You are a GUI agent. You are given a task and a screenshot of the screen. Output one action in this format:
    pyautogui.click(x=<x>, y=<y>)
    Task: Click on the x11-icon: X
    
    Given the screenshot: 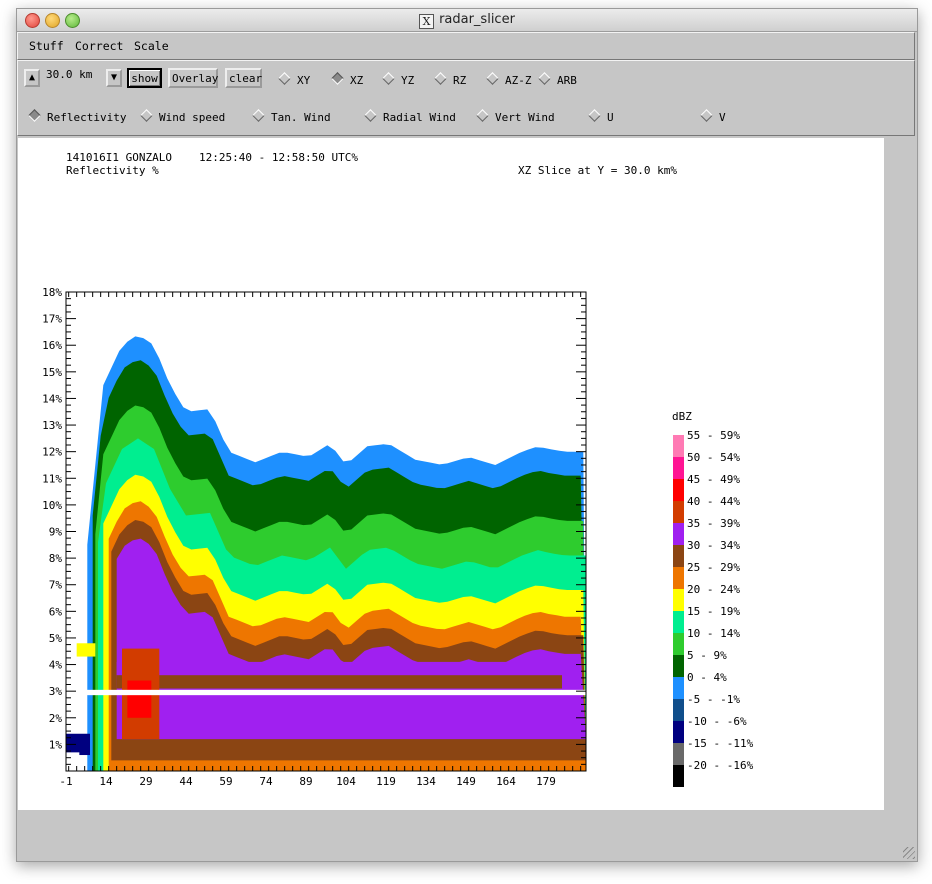 What is the action you would take?
    pyautogui.click(x=427, y=21)
    